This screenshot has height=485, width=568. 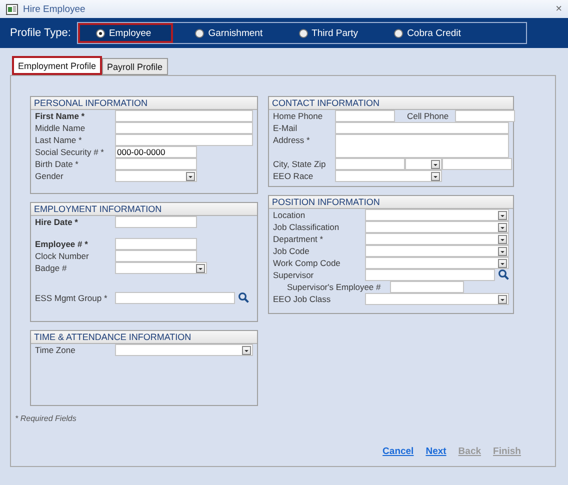 What do you see at coordinates (391, 103) in the screenshot?
I see `section-title: CONTACT INFORMATION` at bounding box center [391, 103].